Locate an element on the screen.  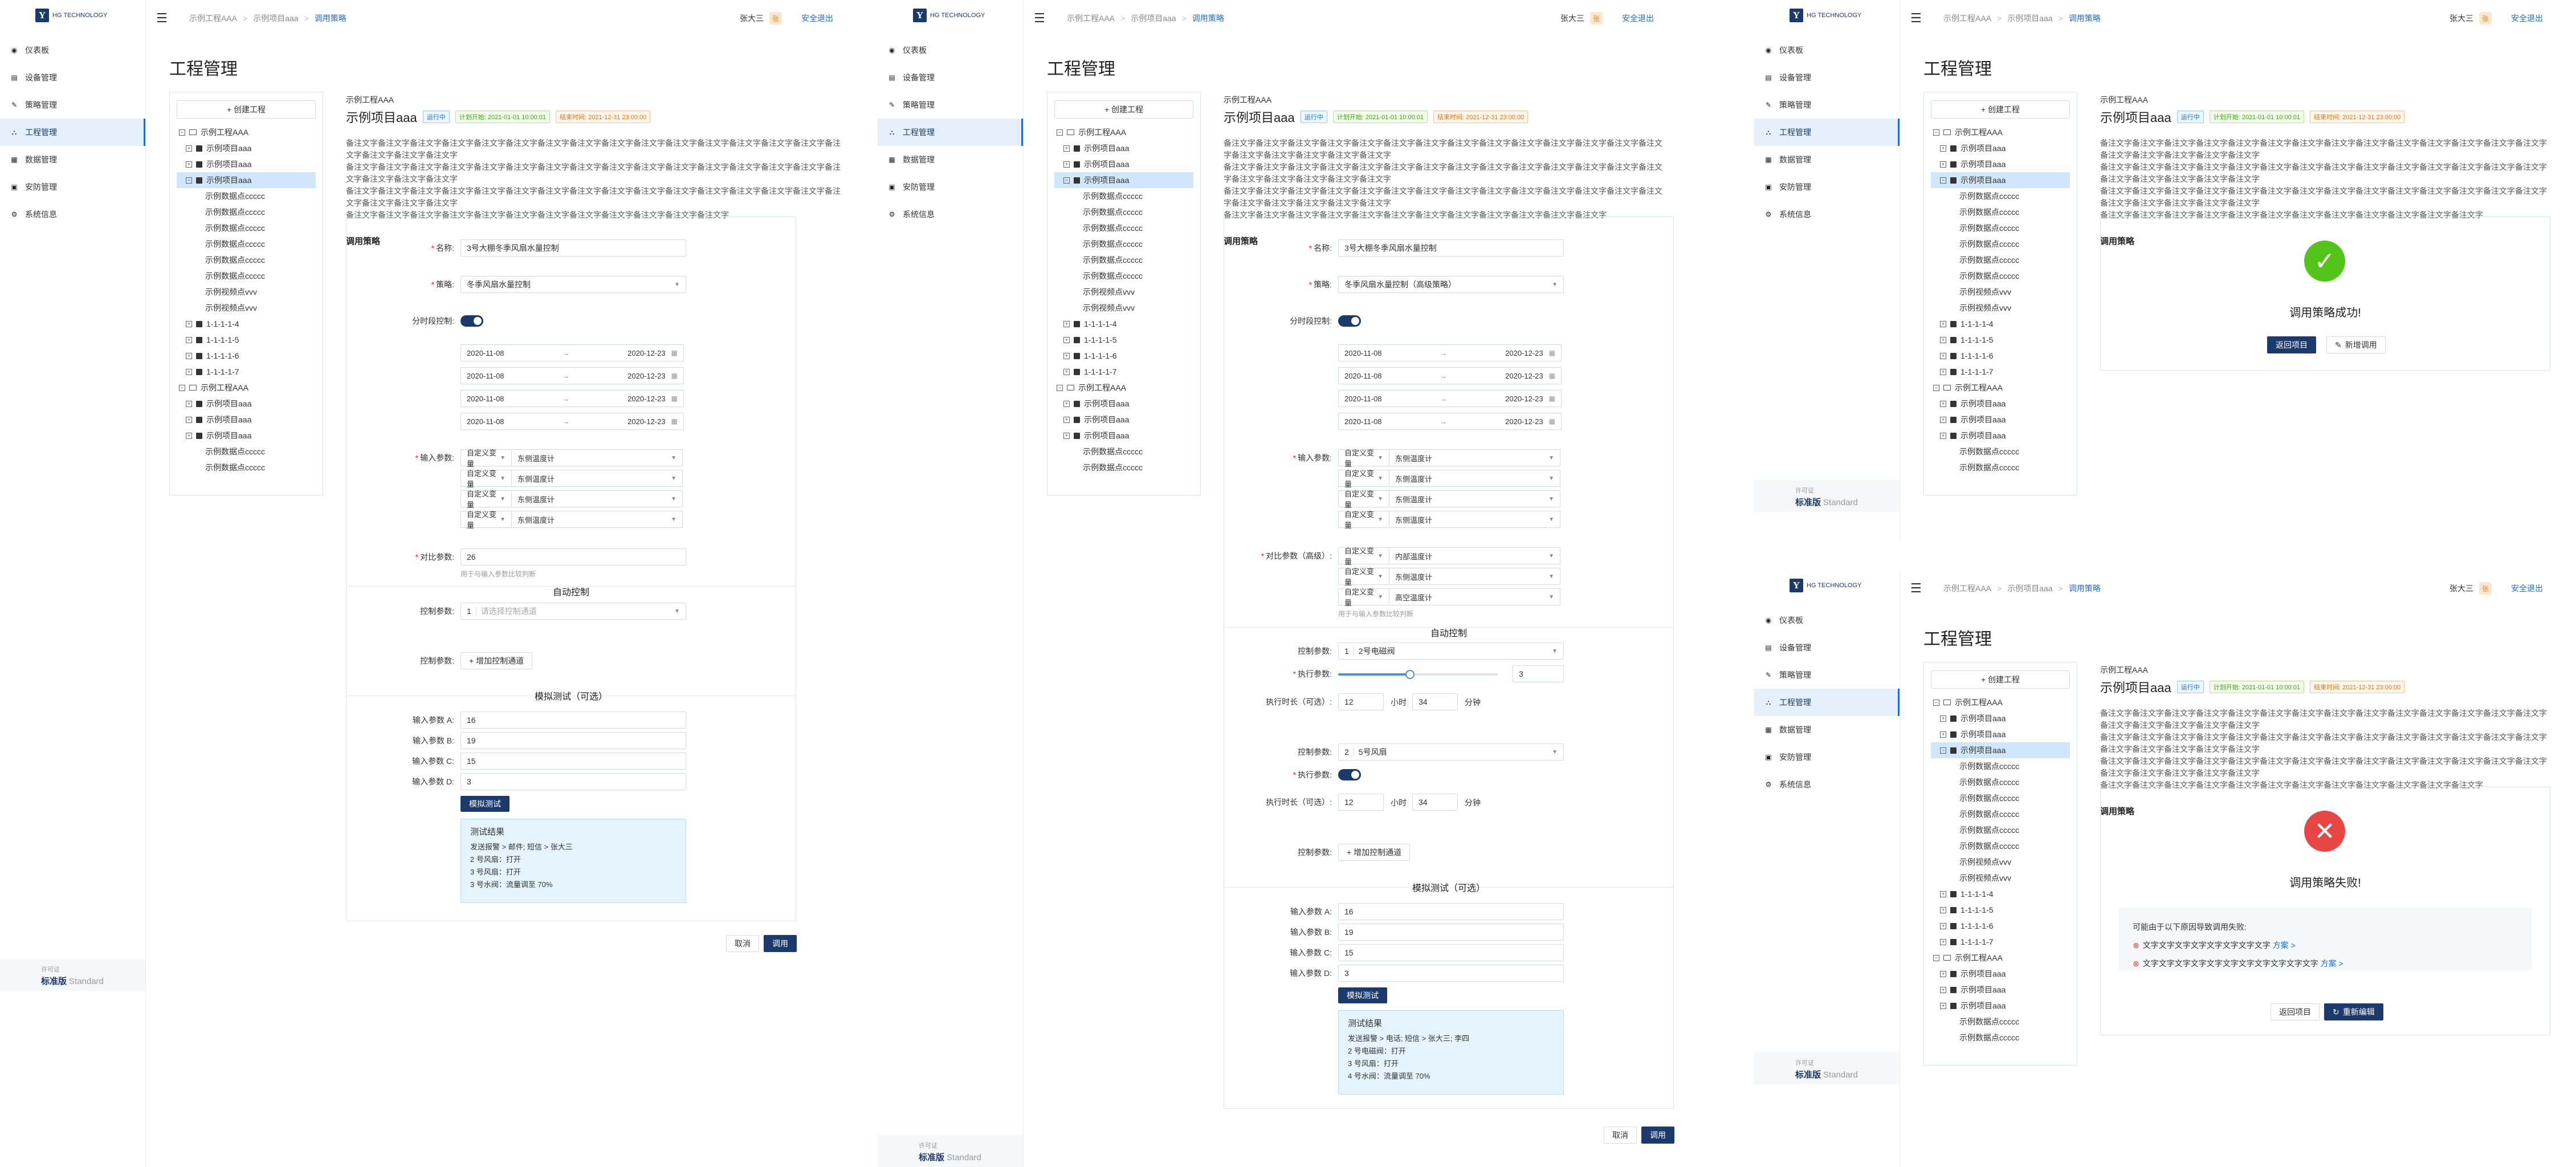
back-to-project-button: 返回项目 is located at coordinates (2295, 1012).